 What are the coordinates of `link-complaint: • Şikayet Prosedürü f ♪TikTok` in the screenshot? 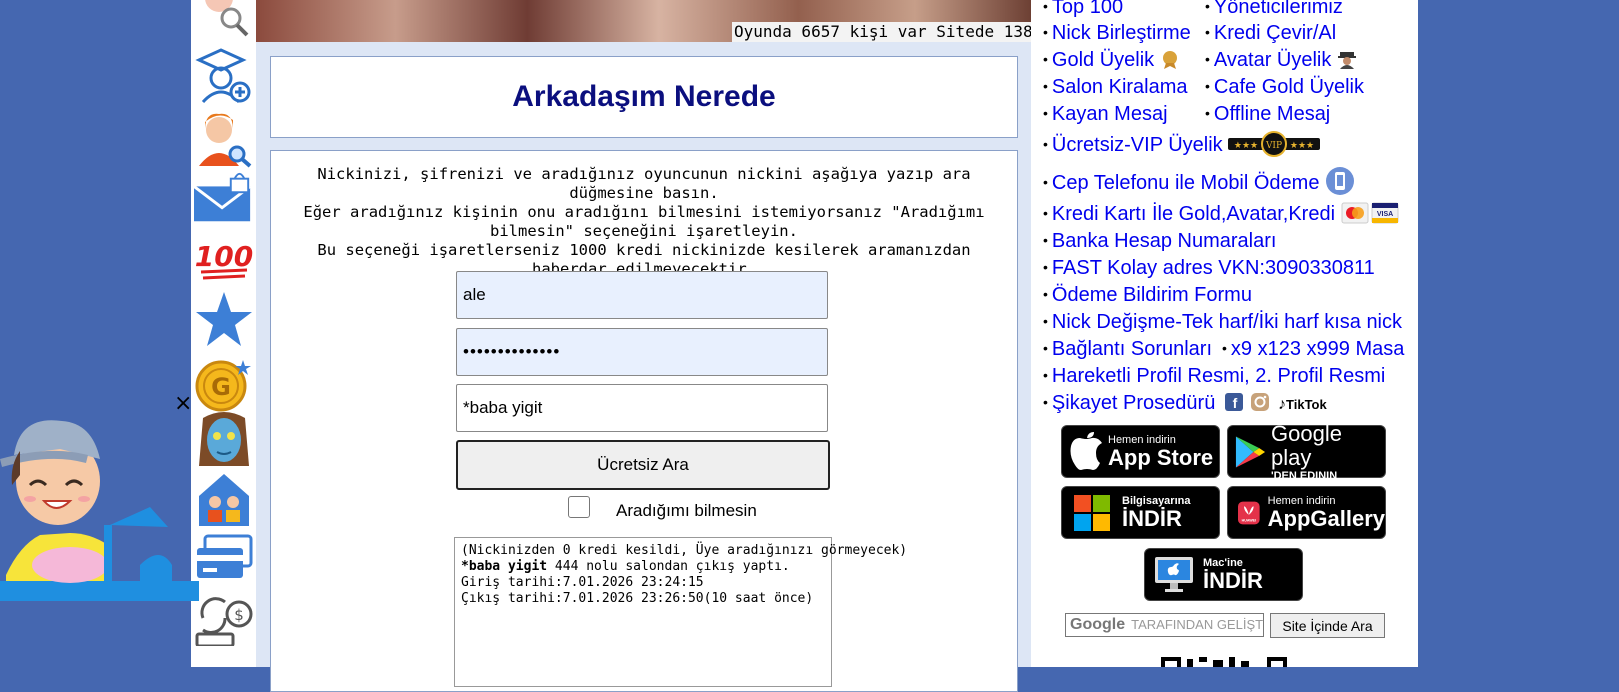 It's located at (1185, 403).